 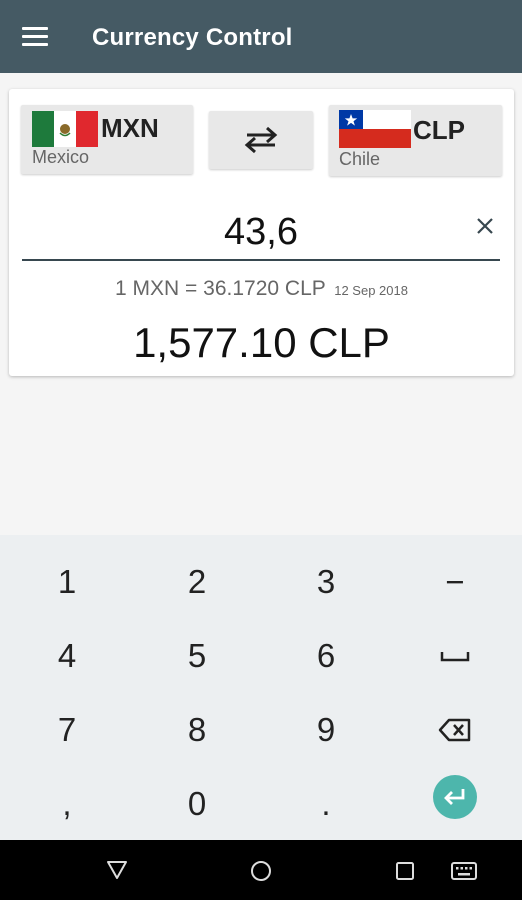 I want to click on key-4: 4, so click(x=67, y=656).